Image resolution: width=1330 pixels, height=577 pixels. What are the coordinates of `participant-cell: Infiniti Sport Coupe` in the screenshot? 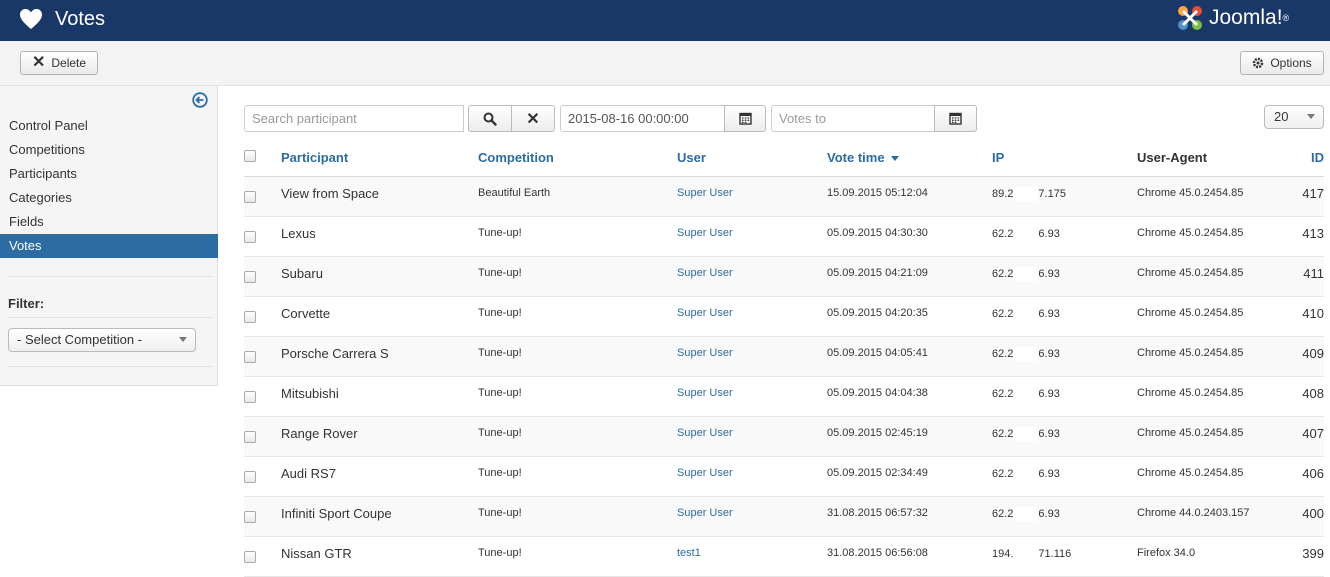 It's located at (379, 516).